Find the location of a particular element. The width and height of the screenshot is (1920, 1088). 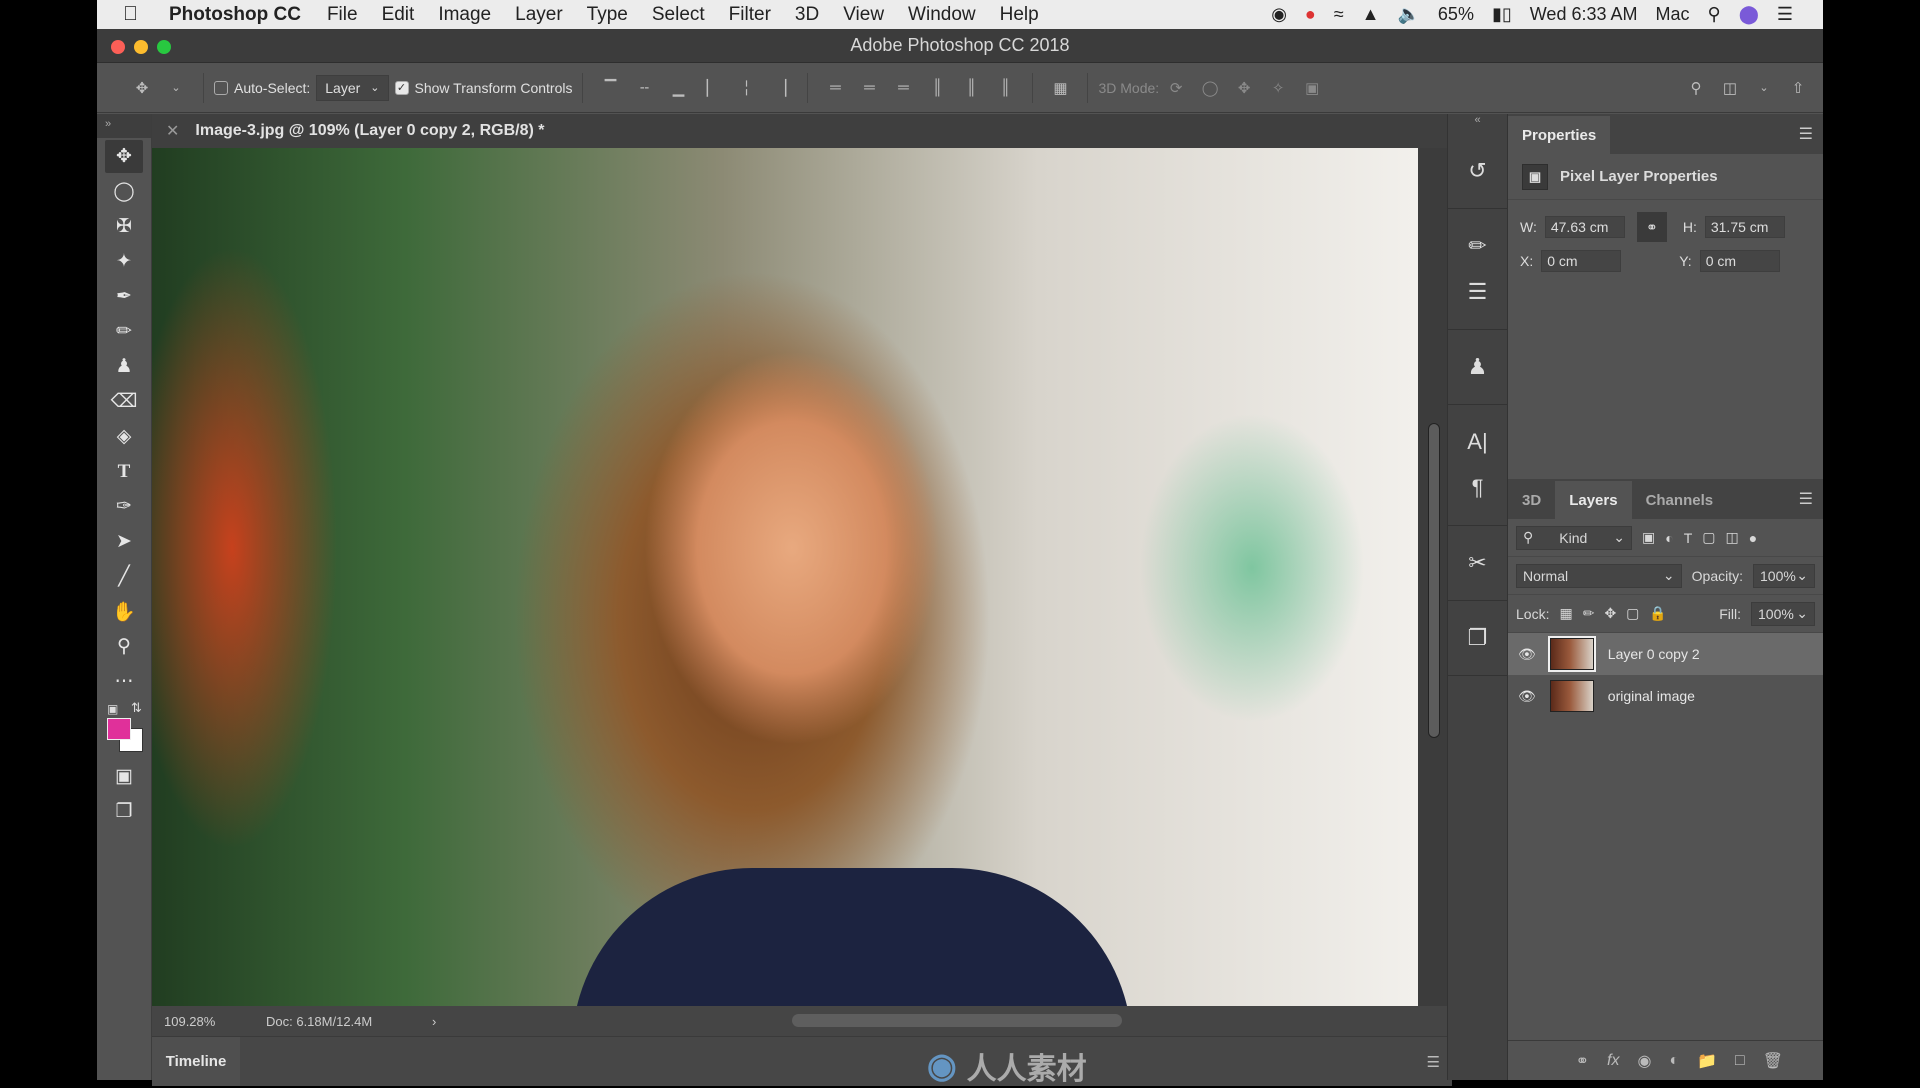

eraser-tool-icon: ⌫ is located at coordinates (124, 401).